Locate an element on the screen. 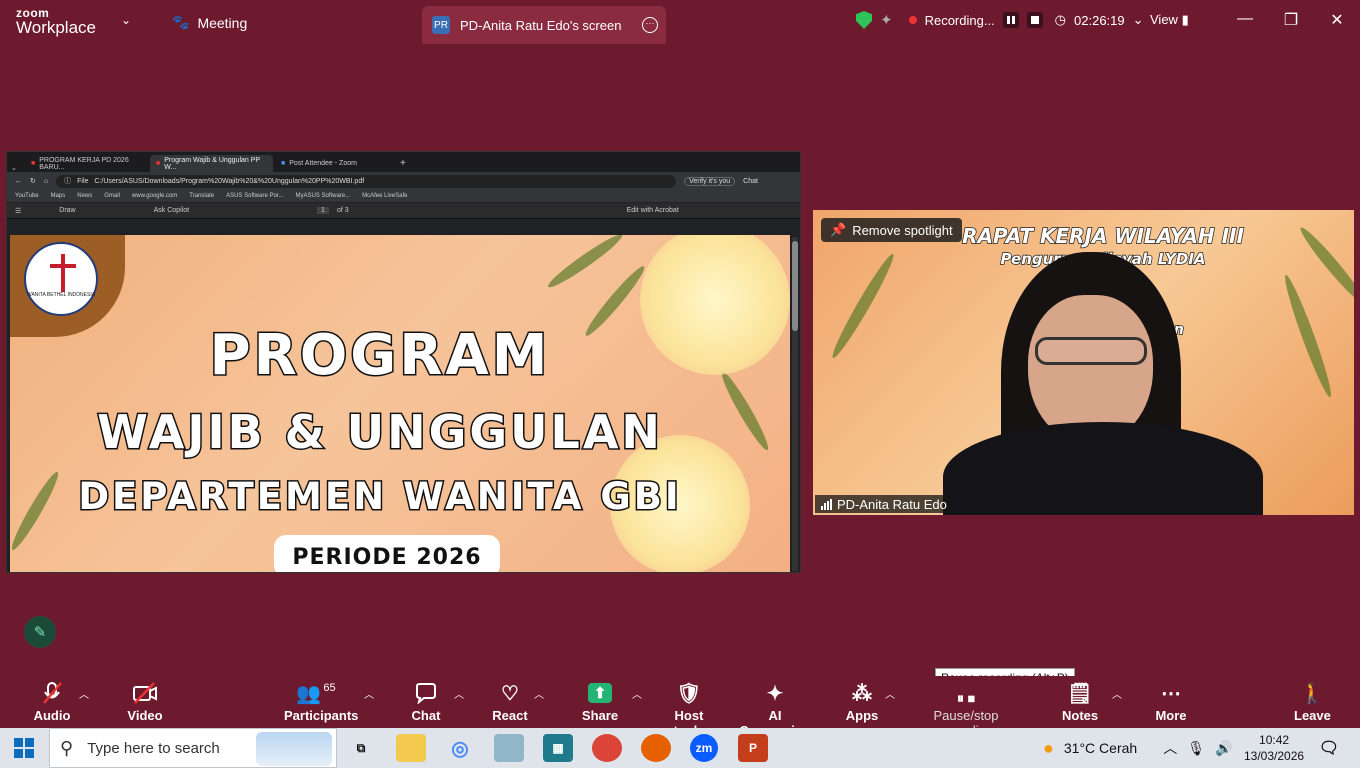  menu-icon: ☰ is located at coordinates (18, 211).